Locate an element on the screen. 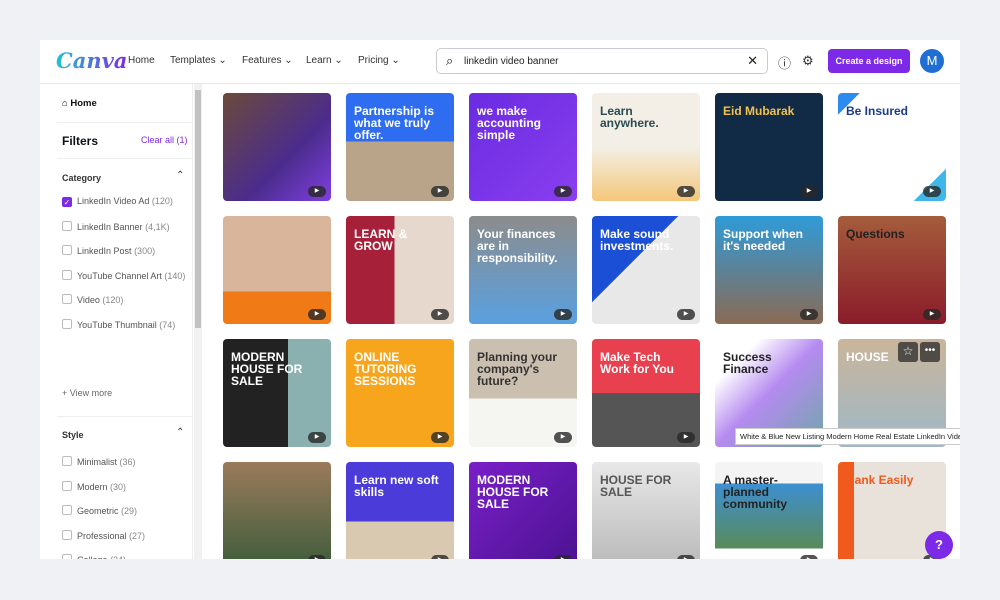  option-count: (36) is located at coordinates (127, 462).